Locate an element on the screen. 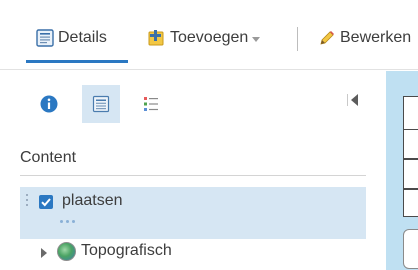 This screenshot has width=418, height=270. content-list-icon is located at coordinates (101, 104).